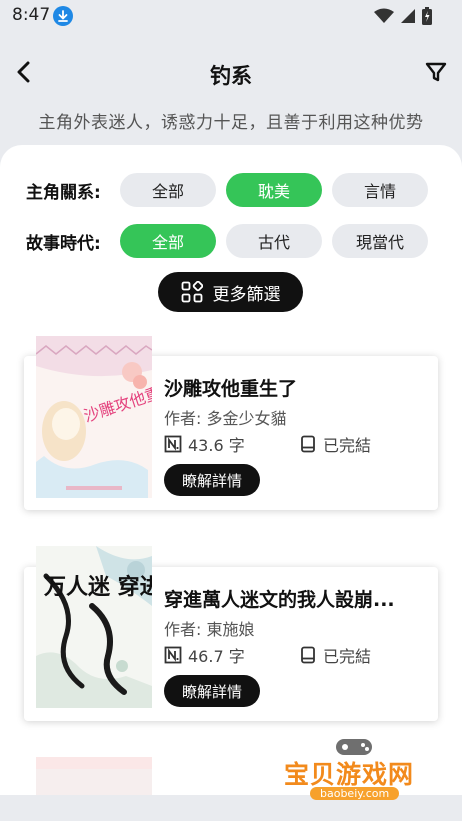  I want to click on grid-icon, so click(192, 292).